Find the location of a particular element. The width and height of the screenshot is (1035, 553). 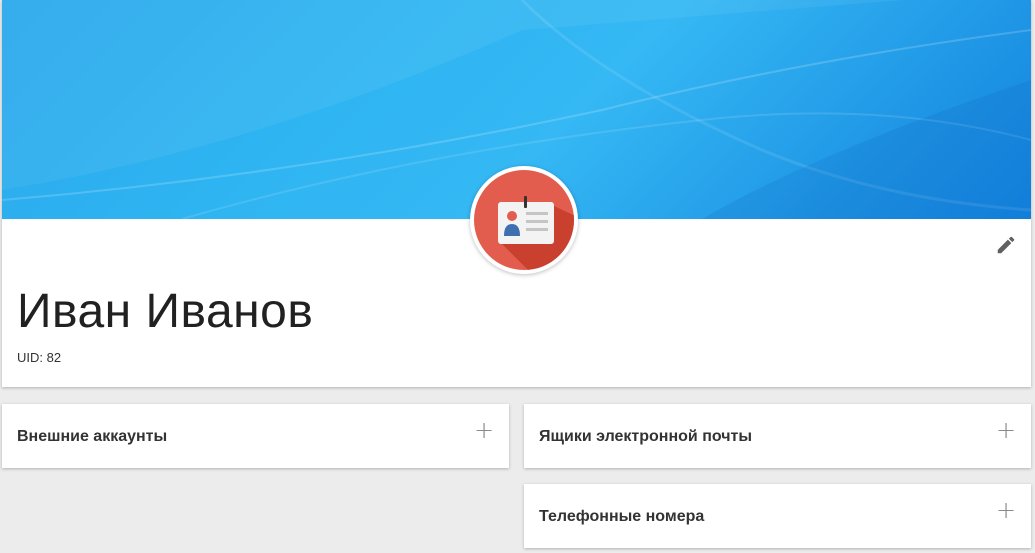

panel-title: Телефонные номера is located at coordinates (622, 516).